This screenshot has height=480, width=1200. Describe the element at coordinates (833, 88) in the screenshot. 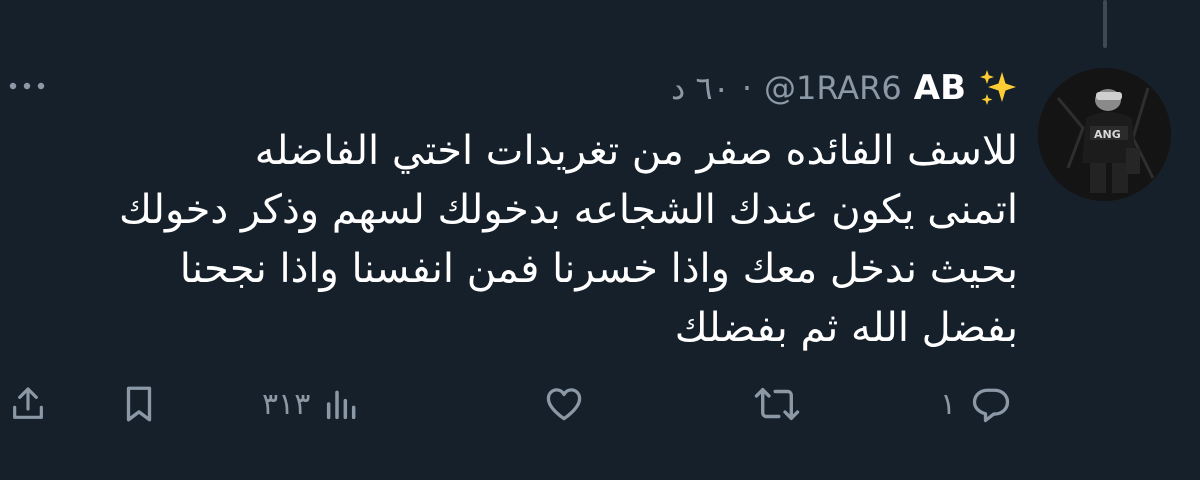

I see `username-handle: @1RAR6` at that location.